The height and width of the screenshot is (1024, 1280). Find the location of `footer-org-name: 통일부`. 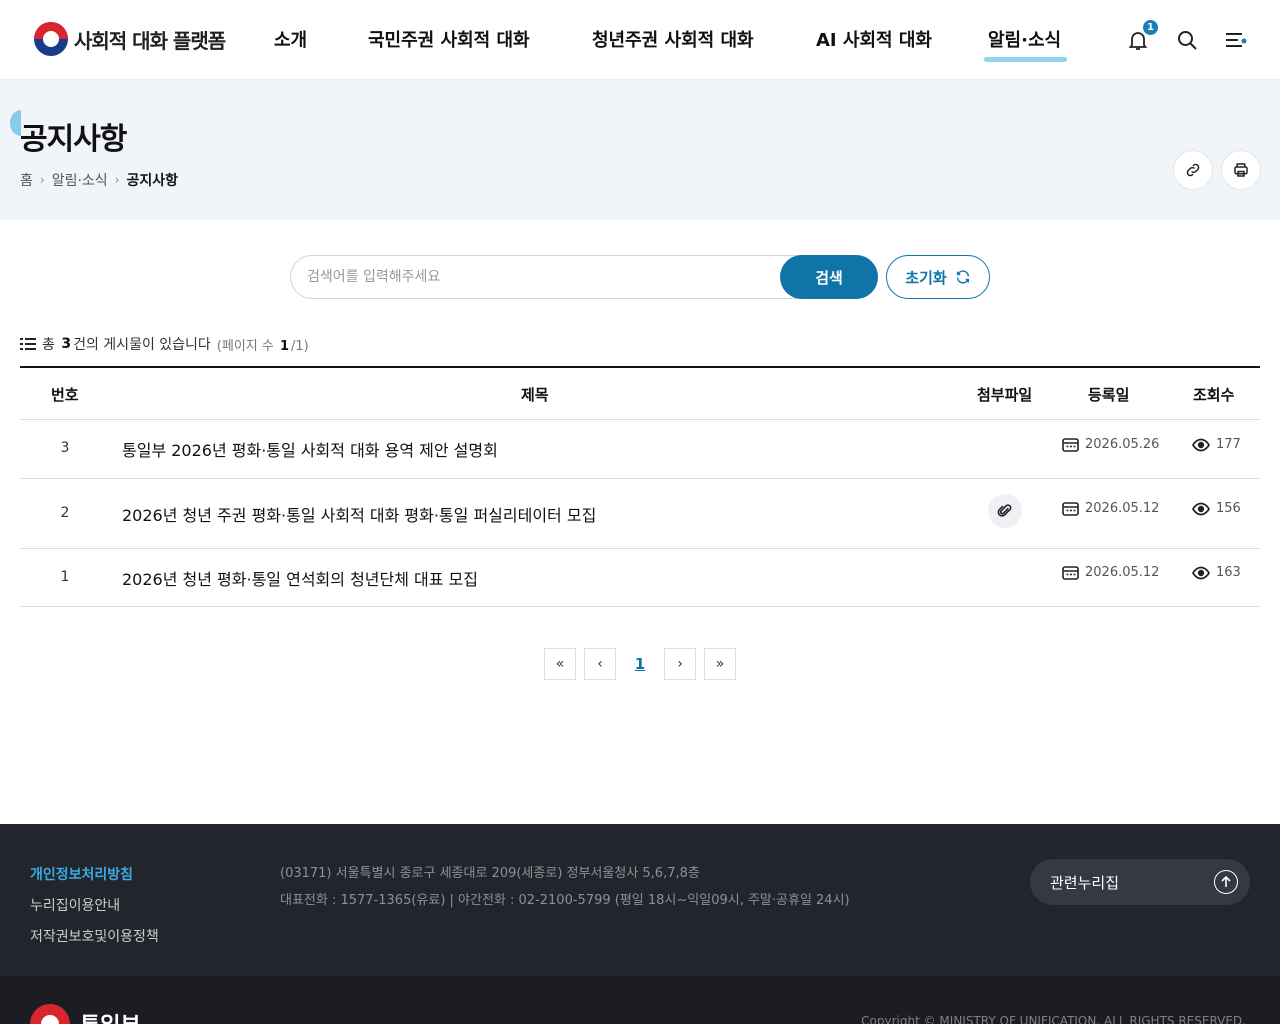

footer-org-name: 통일부 is located at coordinates (110, 1016).